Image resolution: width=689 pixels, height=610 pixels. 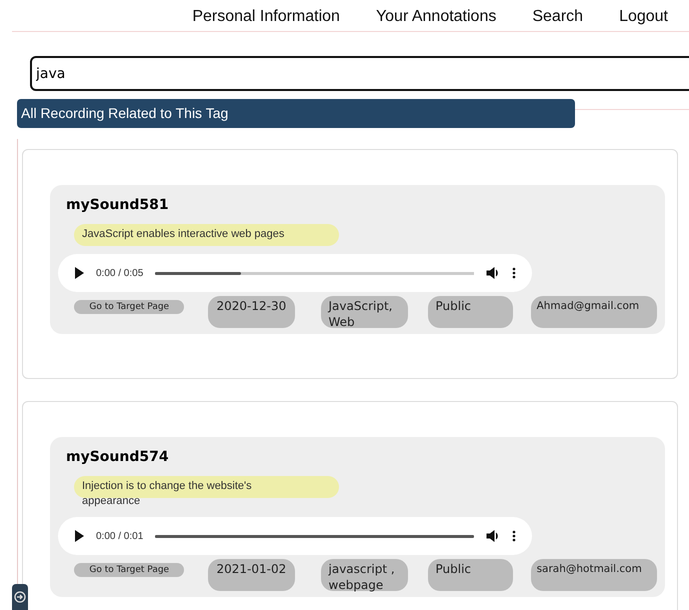 I want to click on email-tag: Ahmad@gmail.com, so click(x=593, y=312).